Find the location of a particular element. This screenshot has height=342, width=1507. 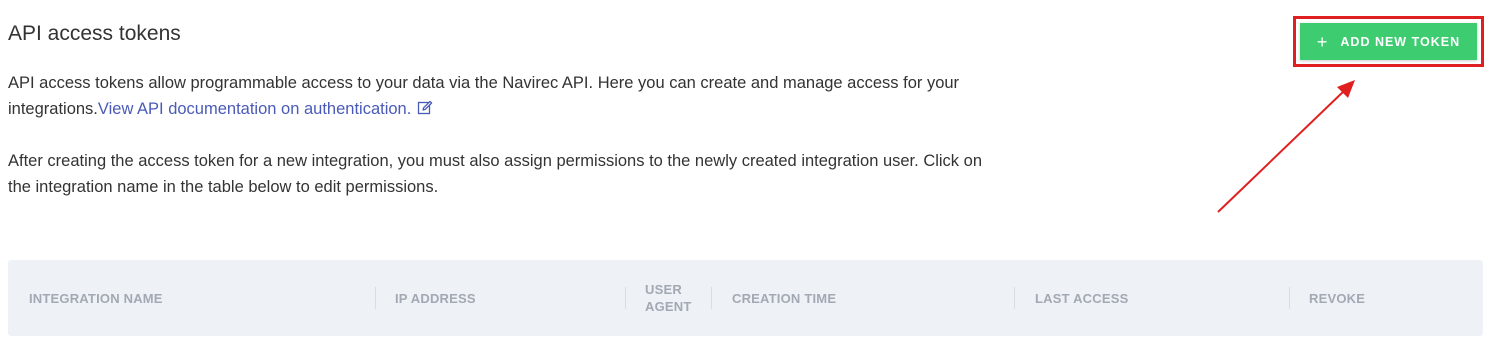

column-integration-name: INTEGRATION NAME is located at coordinates (96, 298).